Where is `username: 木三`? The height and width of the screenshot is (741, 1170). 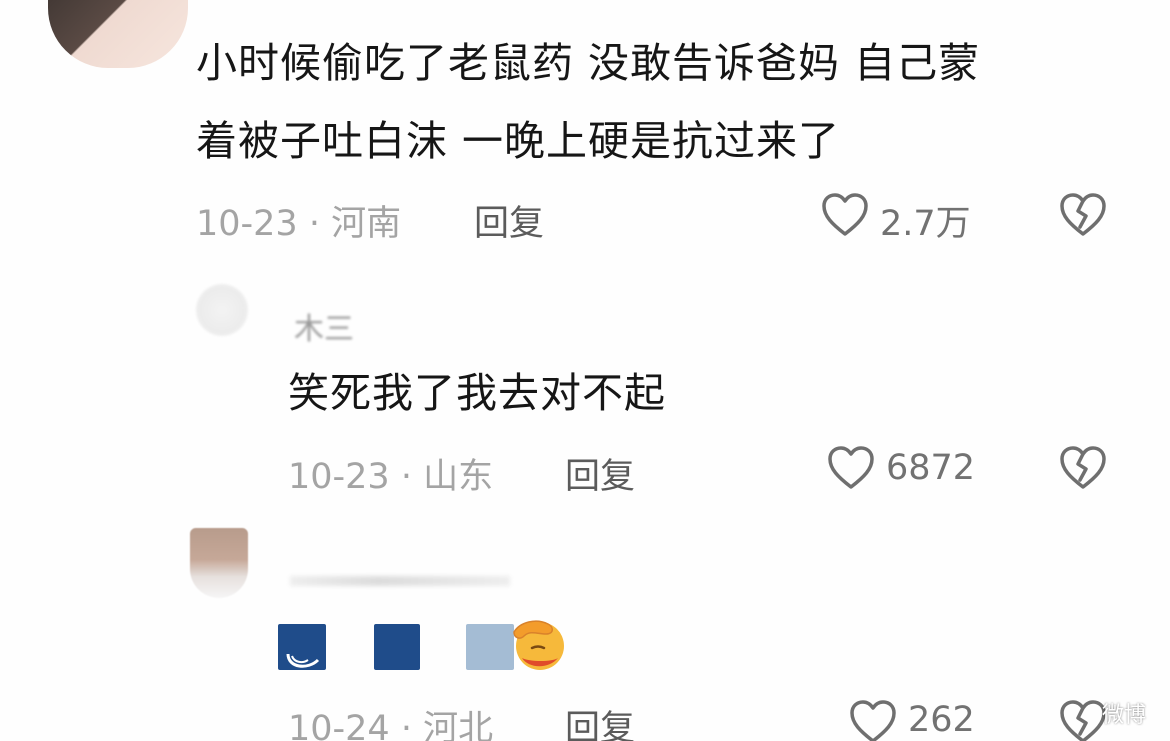 username: 木三 is located at coordinates (324, 326).